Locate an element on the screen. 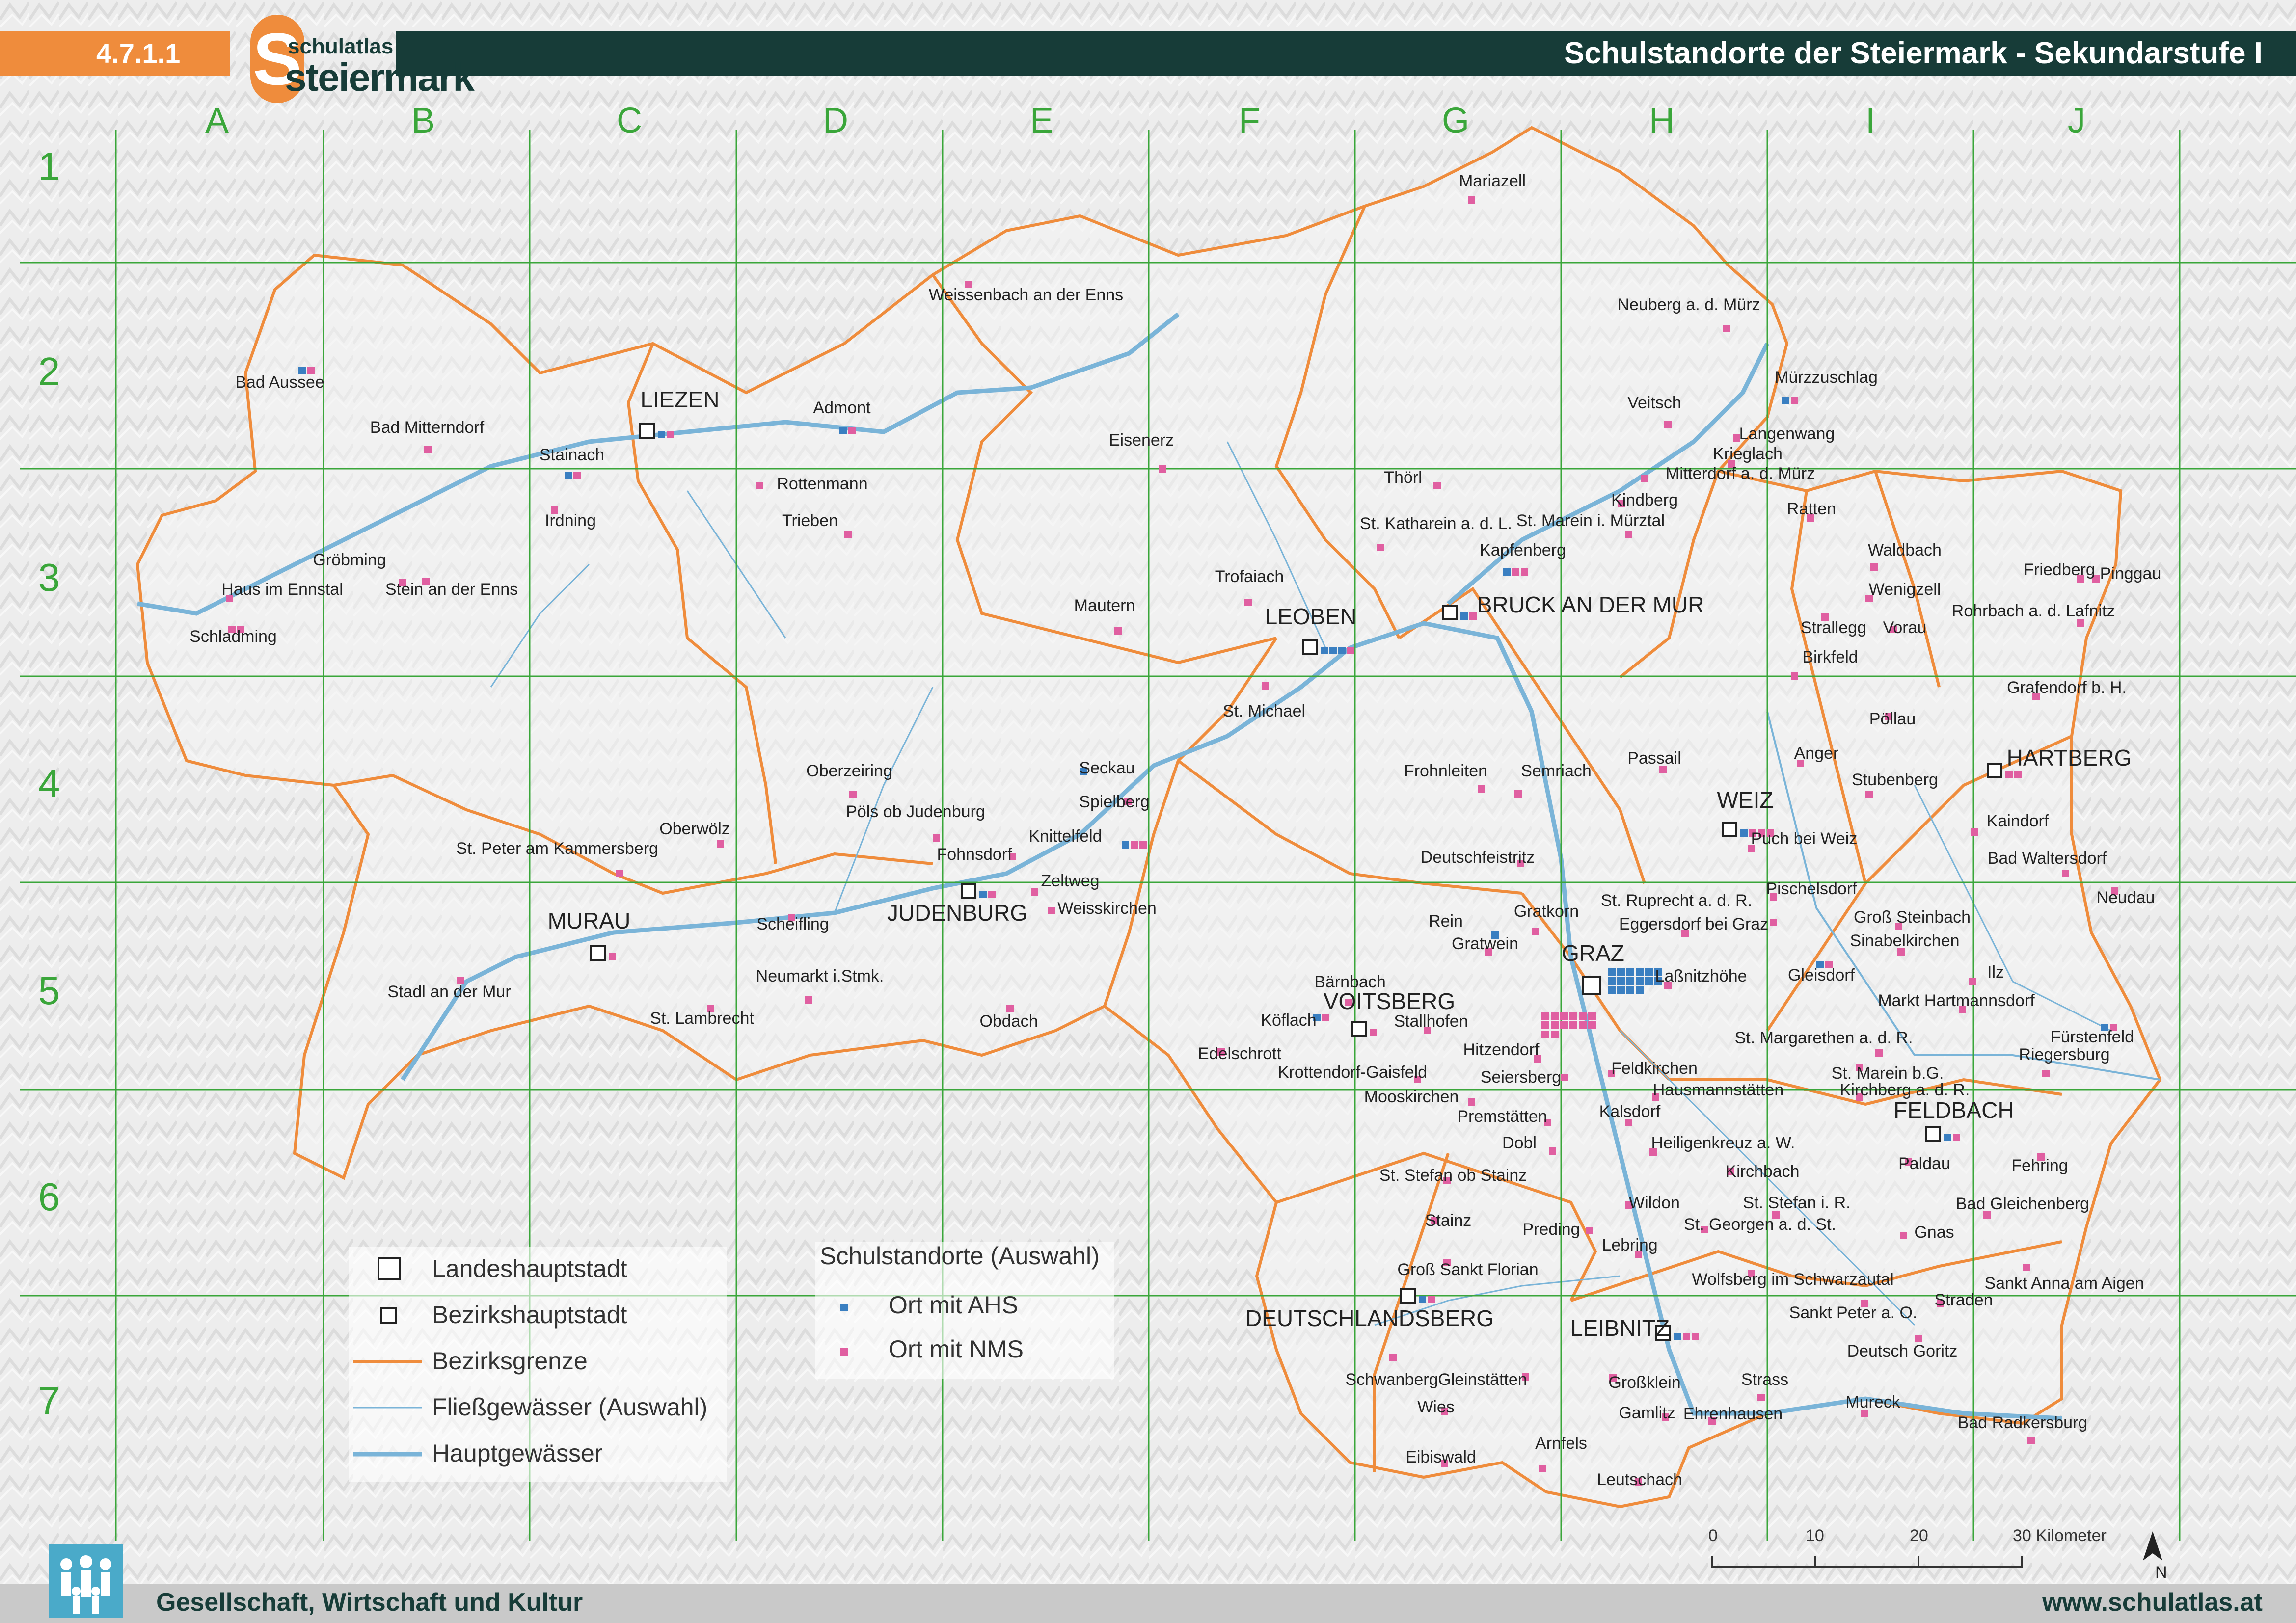 This screenshot has height=1623, width=2296. place-label: Gröbming is located at coordinates (349, 560).